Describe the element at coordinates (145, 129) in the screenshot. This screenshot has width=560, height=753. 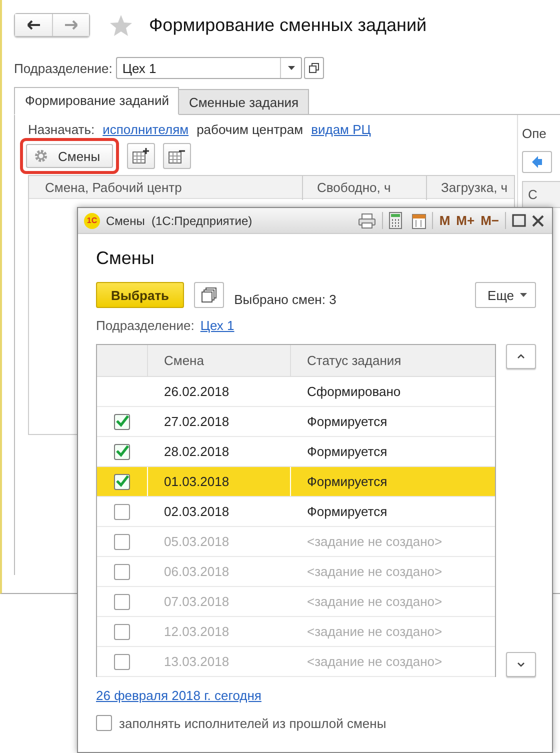
I see `assign-option-link: исполнителям` at that location.